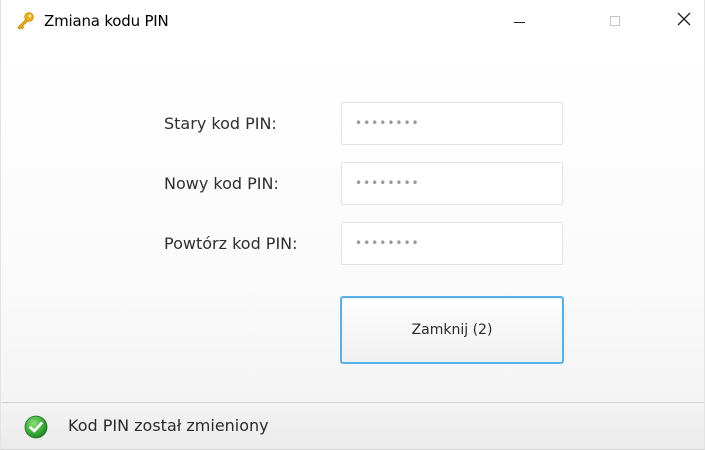 This screenshot has width=705, height=450. What do you see at coordinates (25, 21) in the screenshot?
I see `key-icon` at bounding box center [25, 21].